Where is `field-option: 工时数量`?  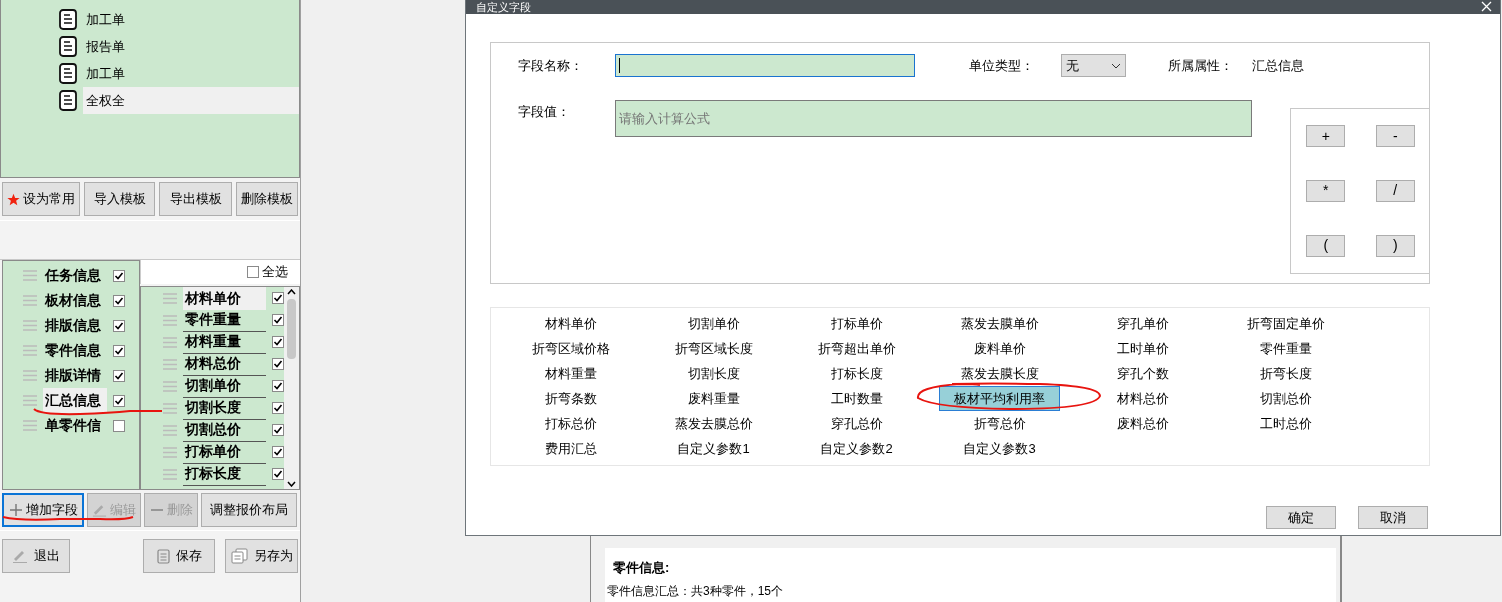 field-option: 工时数量 is located at coordinates (856, 398).